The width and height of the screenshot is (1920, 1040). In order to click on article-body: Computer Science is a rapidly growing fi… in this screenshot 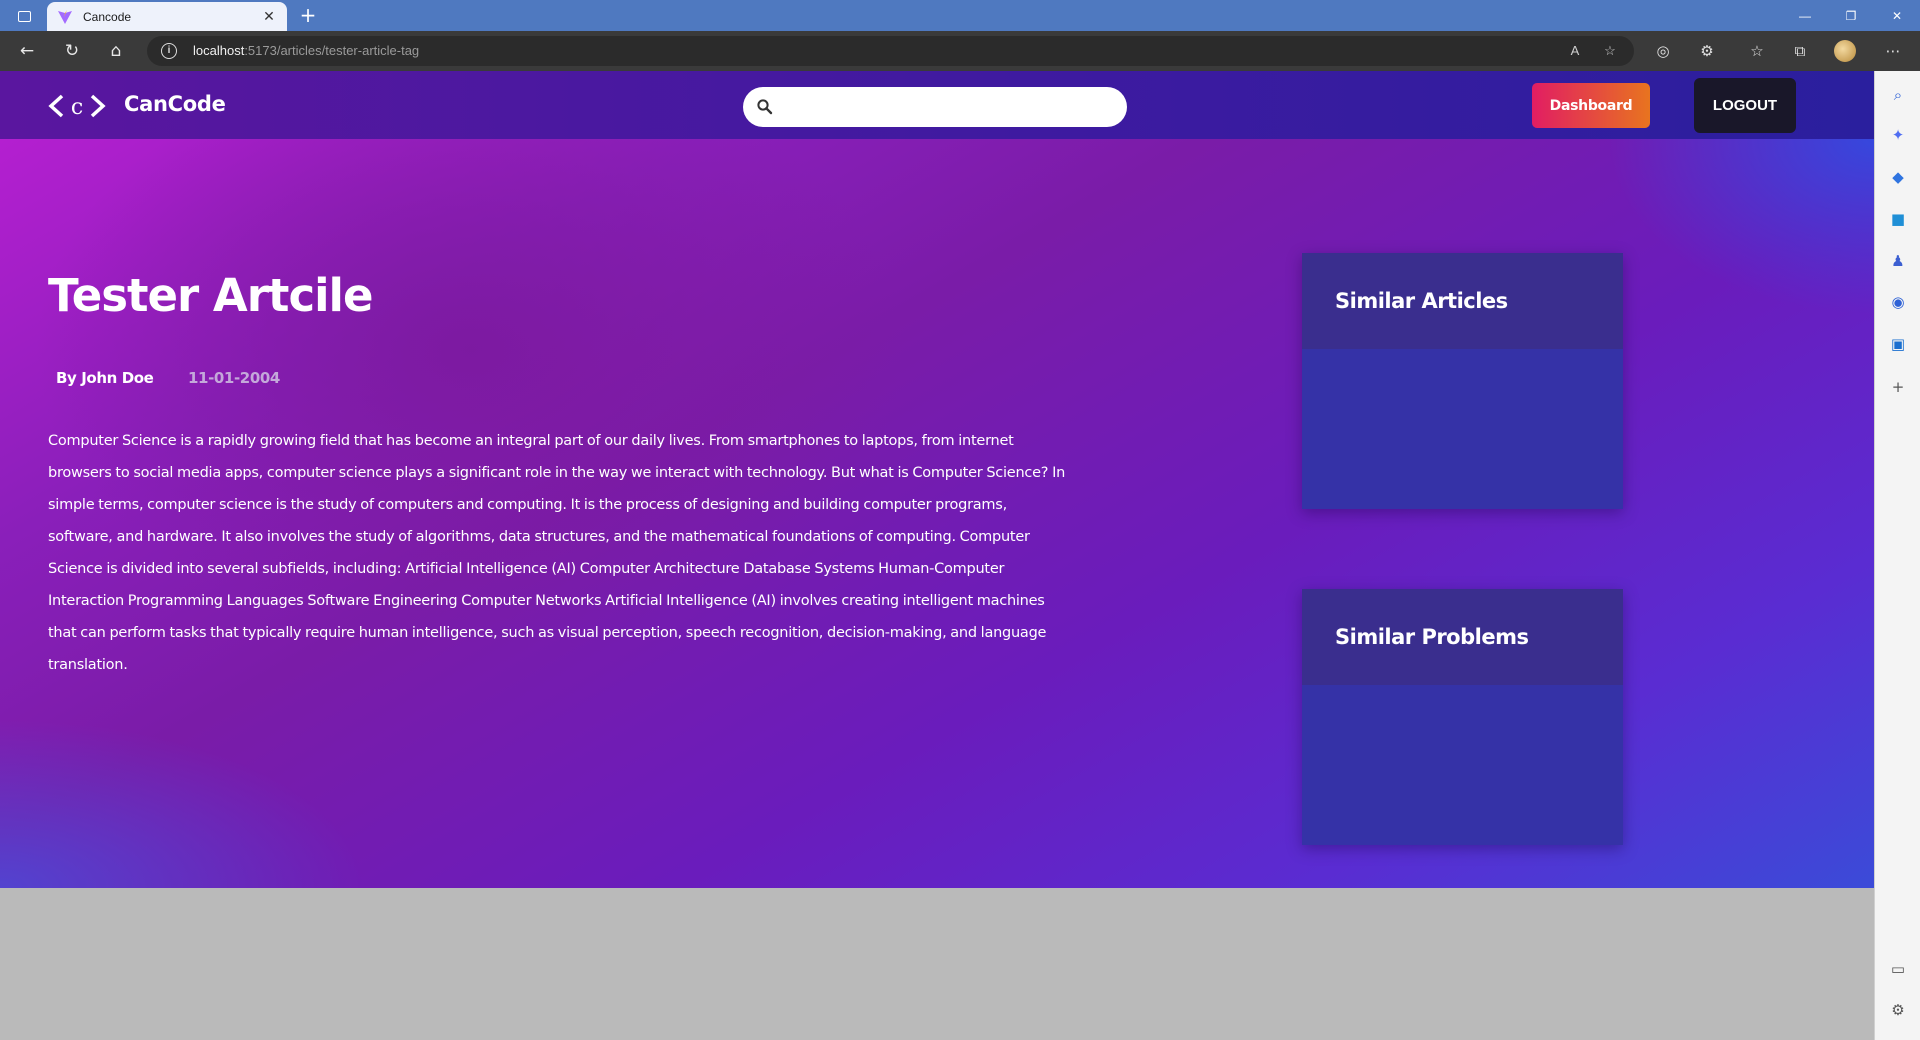, I will do `click(557, 553)`.